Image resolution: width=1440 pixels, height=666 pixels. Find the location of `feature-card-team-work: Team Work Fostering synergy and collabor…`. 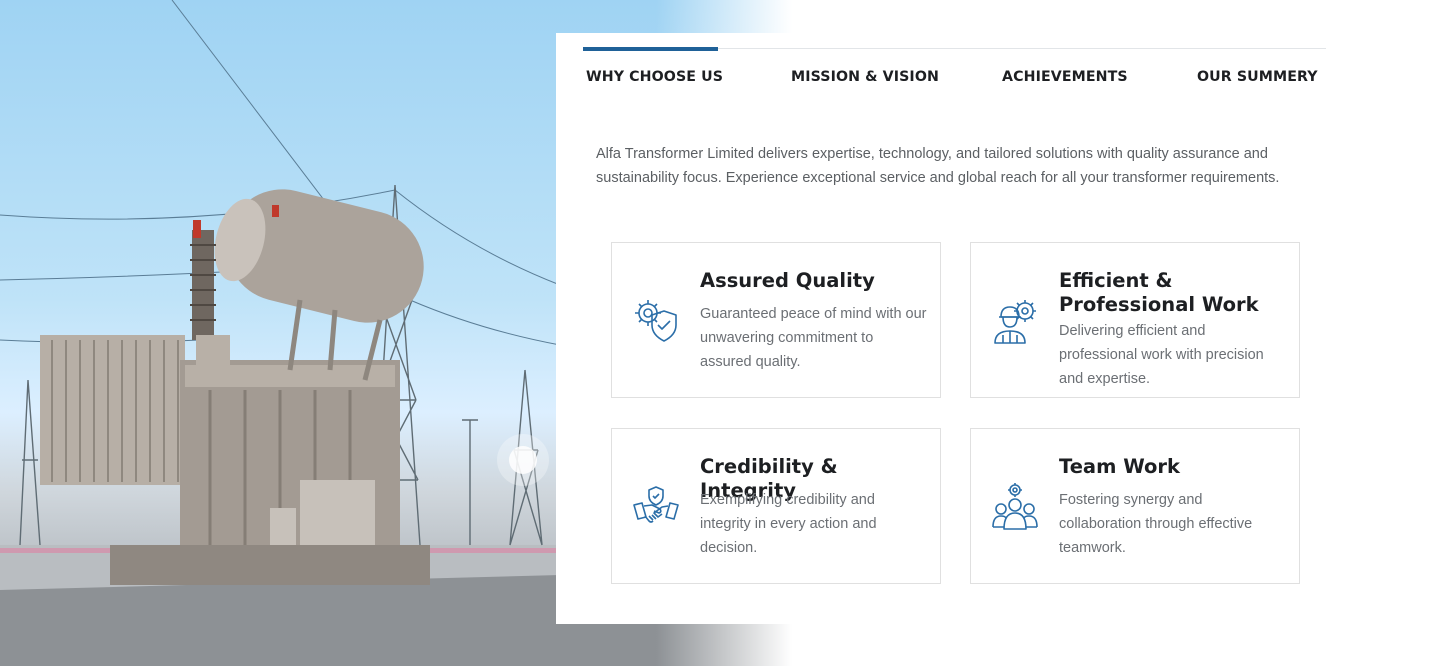

feature-card-team-work: Team Work Fostering synergy and collabor… is located at coordinates (1135, 506).